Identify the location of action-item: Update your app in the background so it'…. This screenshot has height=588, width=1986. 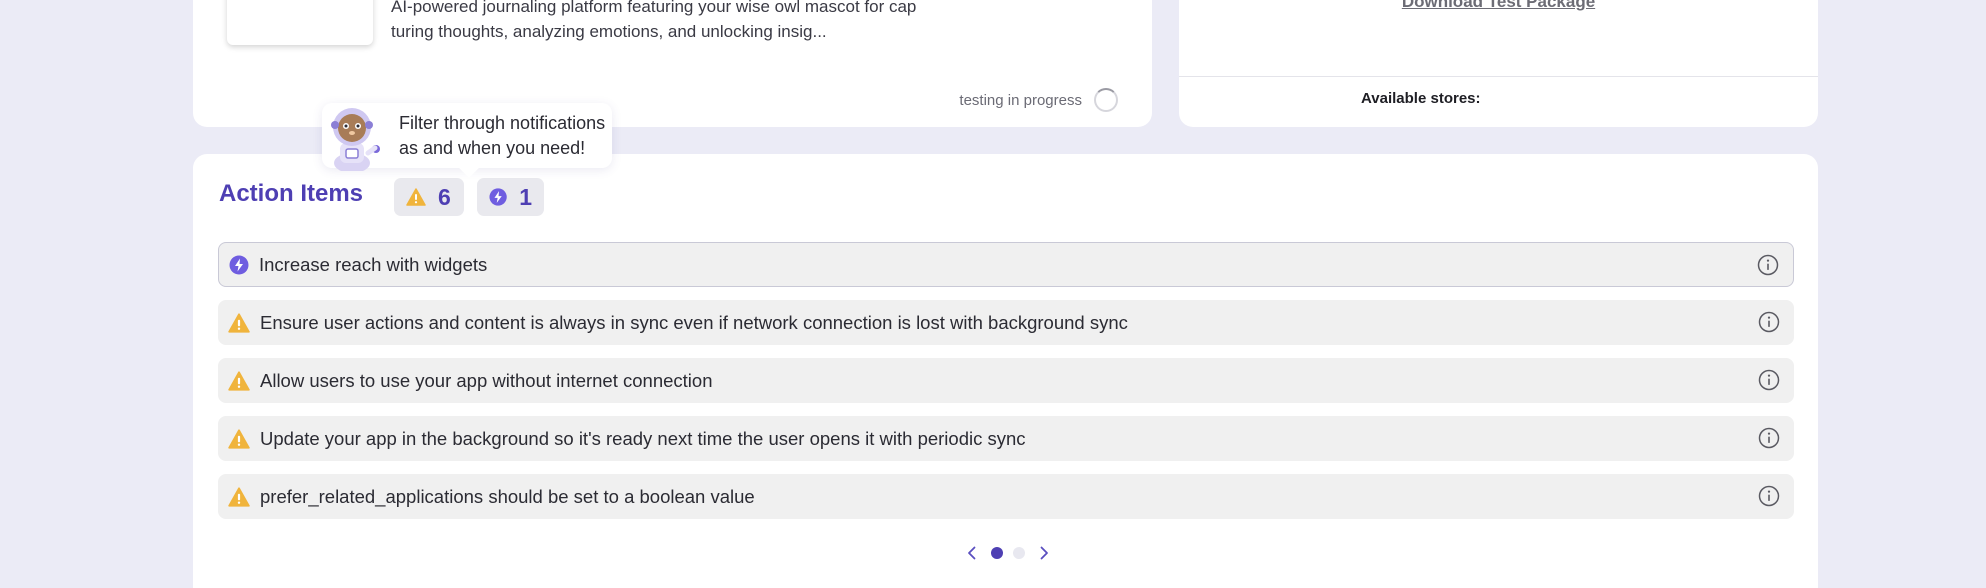
(1006, 438).